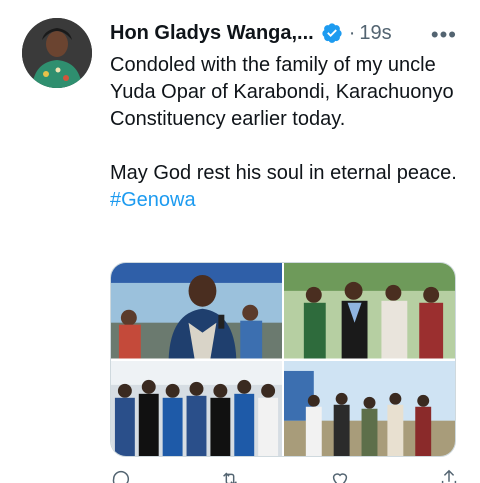  Describe the element at coordinates (340, 475) in the screenshot. I see `like-icon` at that location.